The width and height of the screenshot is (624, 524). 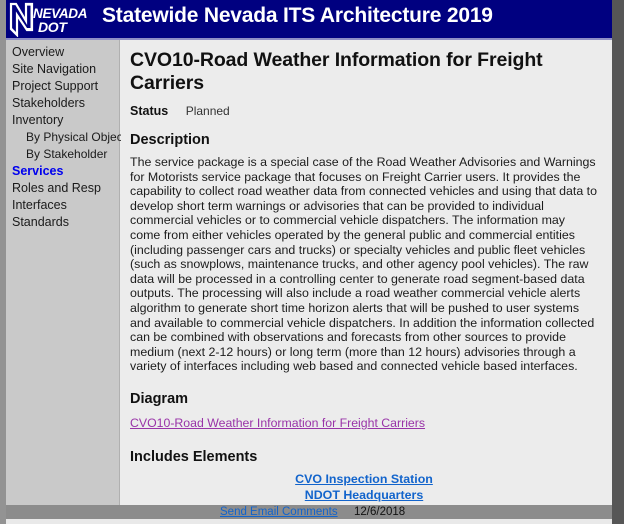 What do you see at coordinates (159, 398) in the screenshot?
I see `diagram-heading: Diagram` at bounding box center [159, 398].